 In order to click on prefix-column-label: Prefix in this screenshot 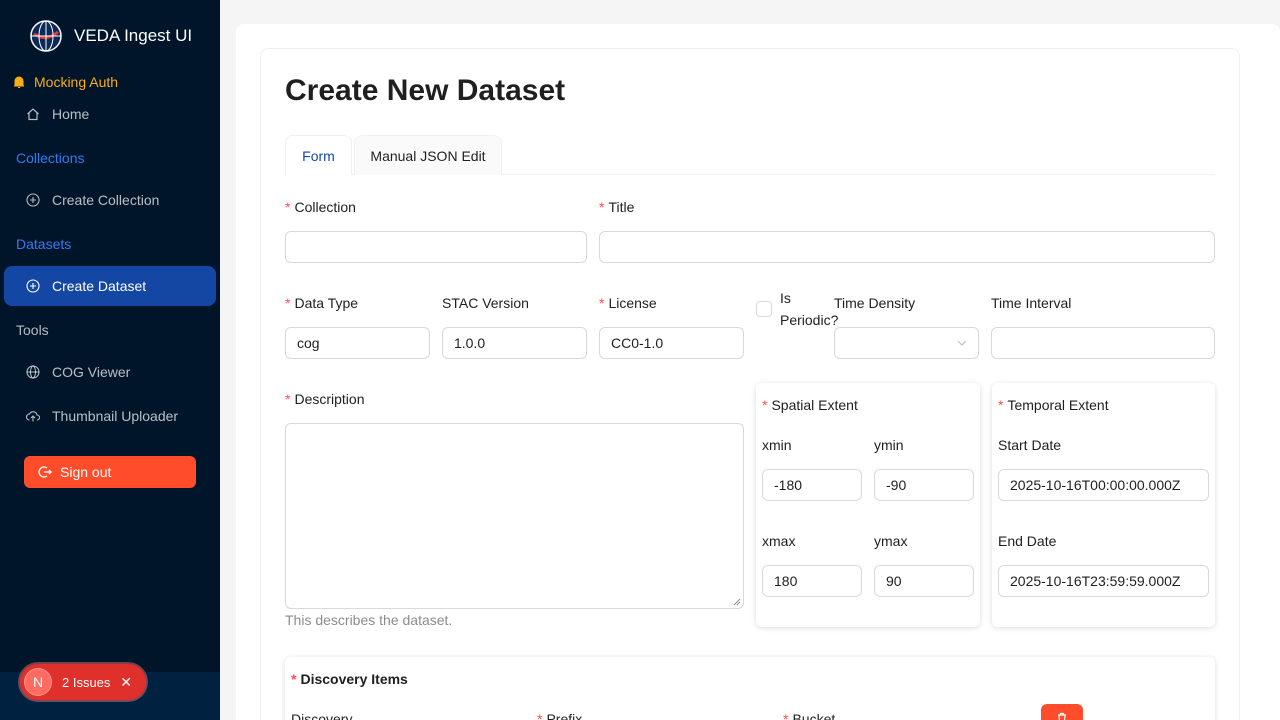, I will do `click(559, 715)`.